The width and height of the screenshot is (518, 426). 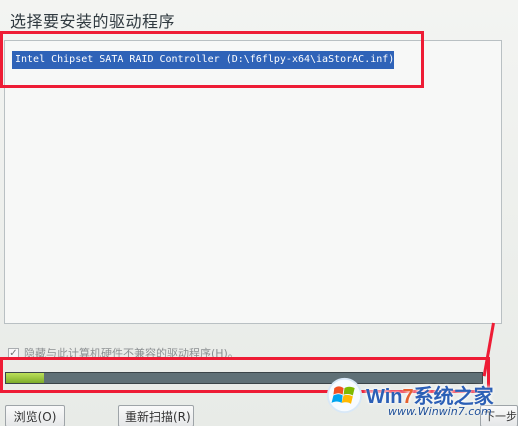 What do you see at coordinates (35, 415) in the screenshot?
I see `browse-button: 浏览(O)` at bounding box center [35, 415].